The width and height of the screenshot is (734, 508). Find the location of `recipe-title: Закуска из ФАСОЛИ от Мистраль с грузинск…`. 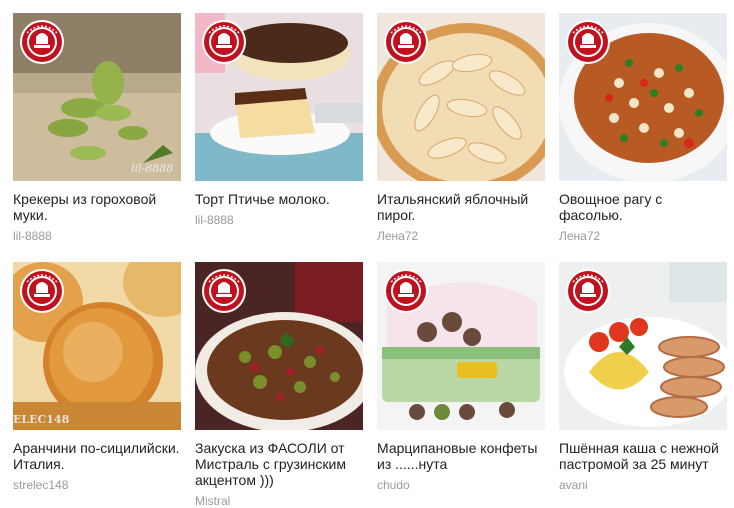

recipe-title: Закуска из ФАСОЛИ от Мистраль с грузинск… is located at coordinates (279, 464).